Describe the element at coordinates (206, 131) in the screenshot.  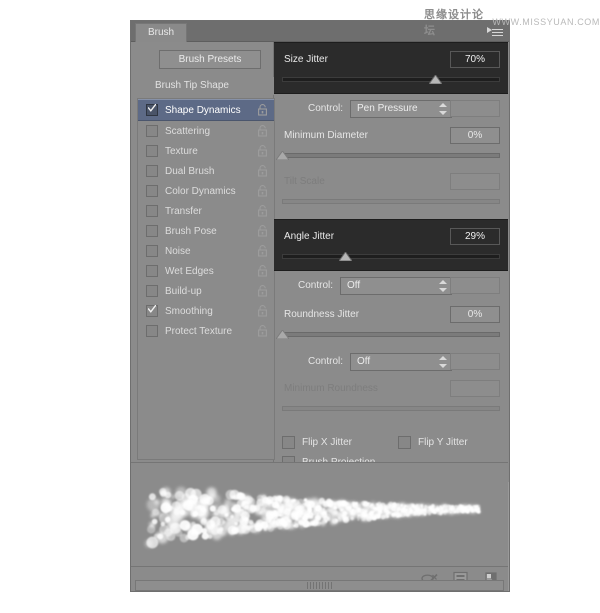
I see `brush-option-row: Scattering` at that location.